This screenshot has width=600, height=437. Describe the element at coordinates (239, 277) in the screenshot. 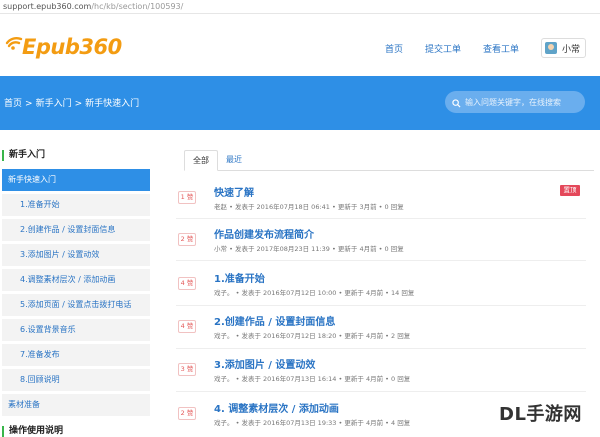

I see `post-title: 1.准备开始` at that location.